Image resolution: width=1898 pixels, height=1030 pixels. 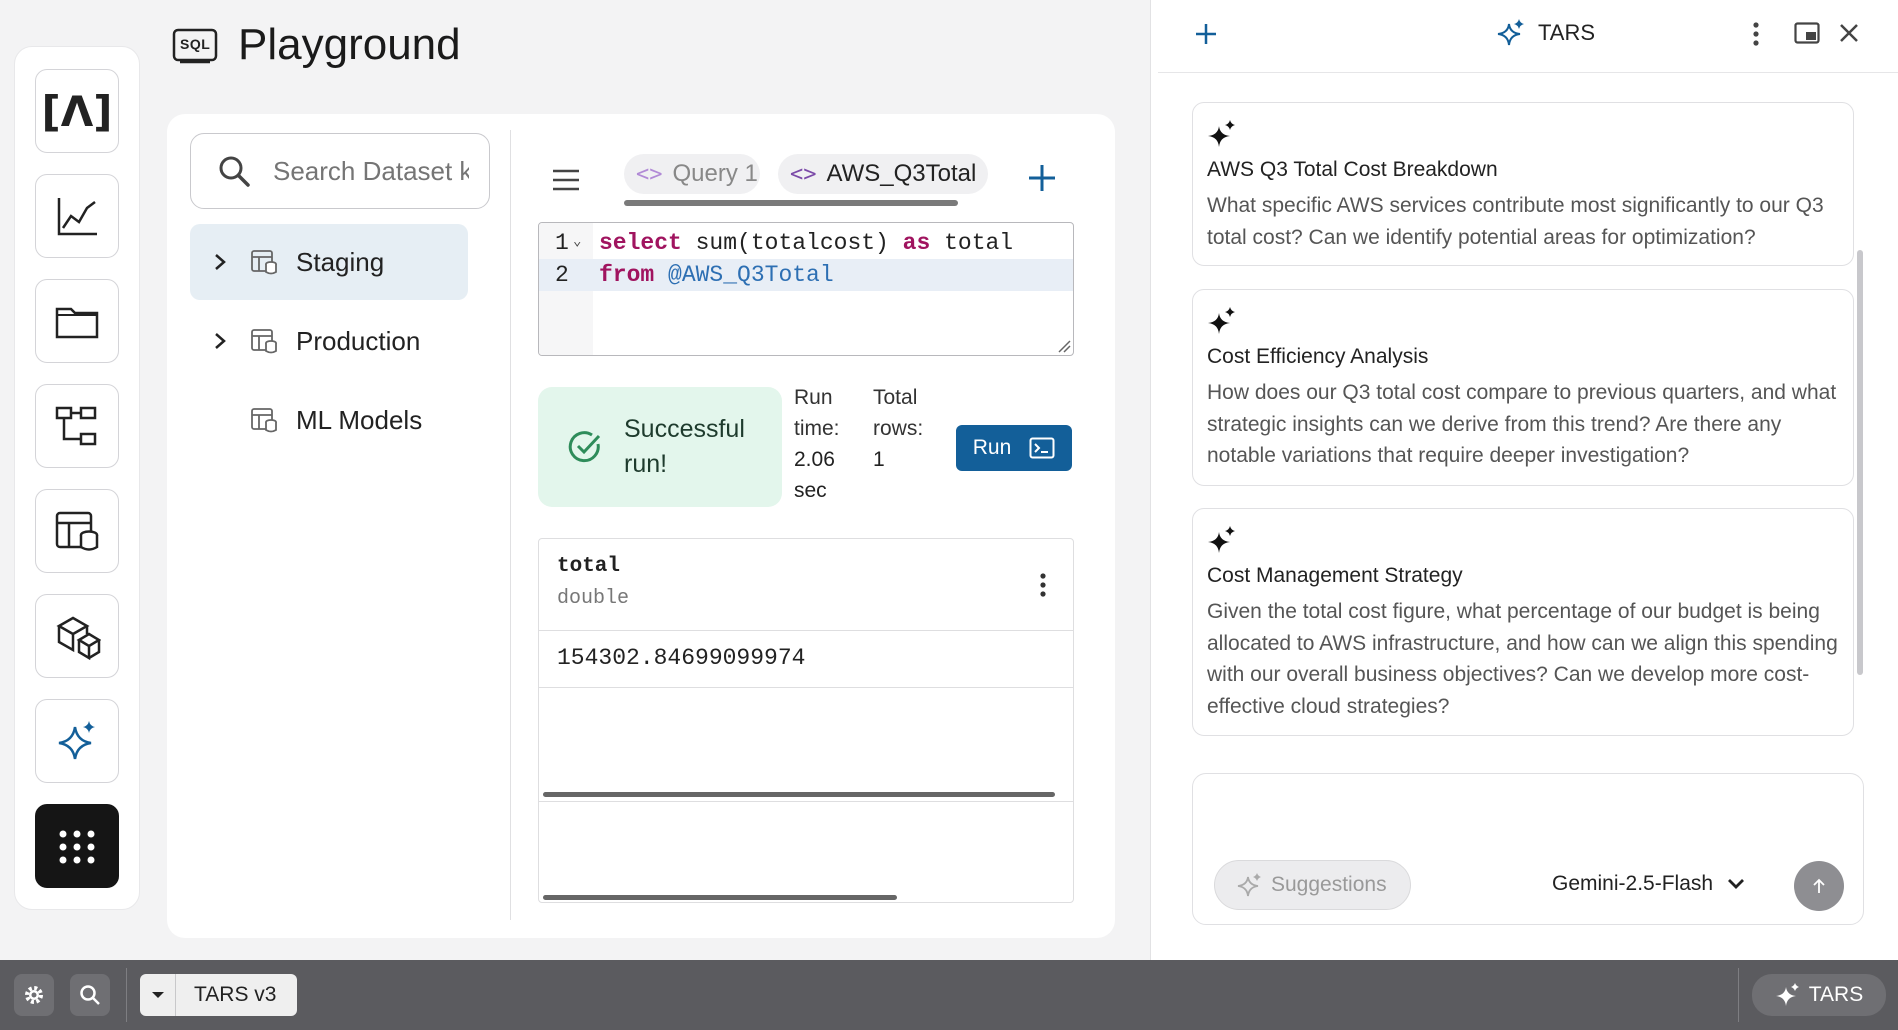 What do you see at coordinates (562, 243) in the screenshot?
I see `line-number: 1` at bounding box center [562, 243].